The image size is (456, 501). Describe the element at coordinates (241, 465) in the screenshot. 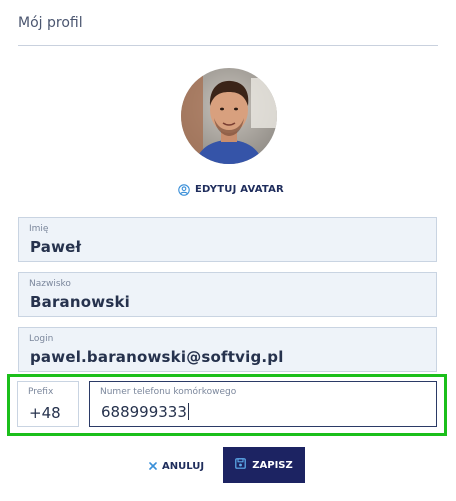

I see `floppy-disk-icon` at that location.